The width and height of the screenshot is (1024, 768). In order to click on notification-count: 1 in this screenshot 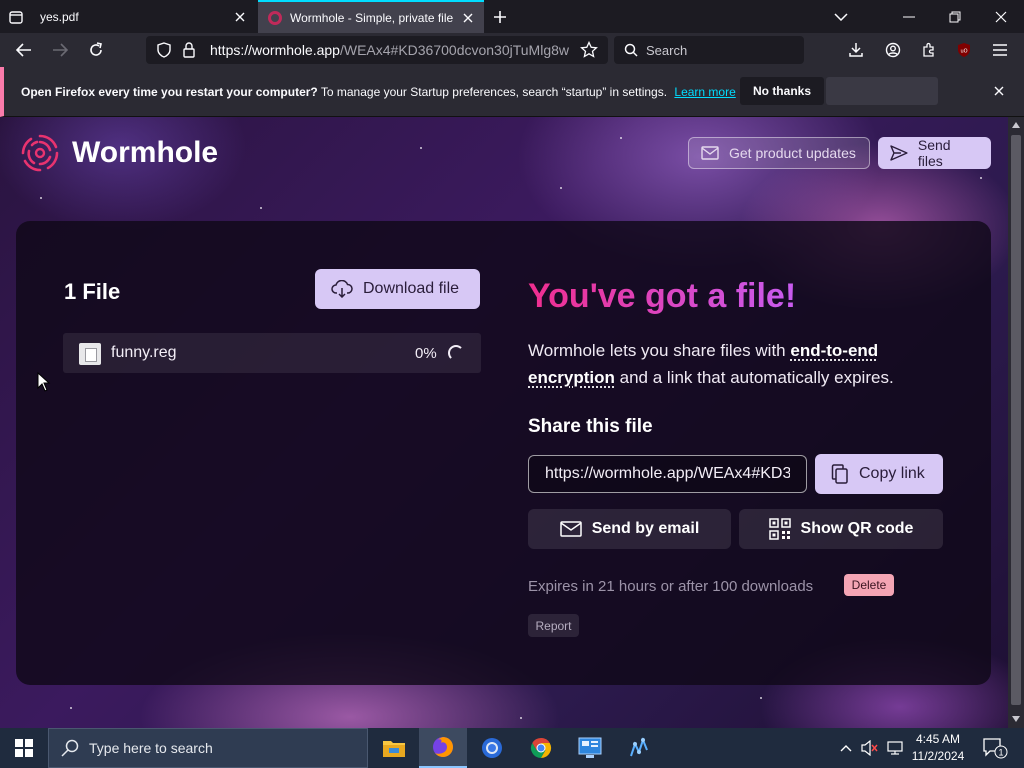, I will do `click(1000, 753)`.